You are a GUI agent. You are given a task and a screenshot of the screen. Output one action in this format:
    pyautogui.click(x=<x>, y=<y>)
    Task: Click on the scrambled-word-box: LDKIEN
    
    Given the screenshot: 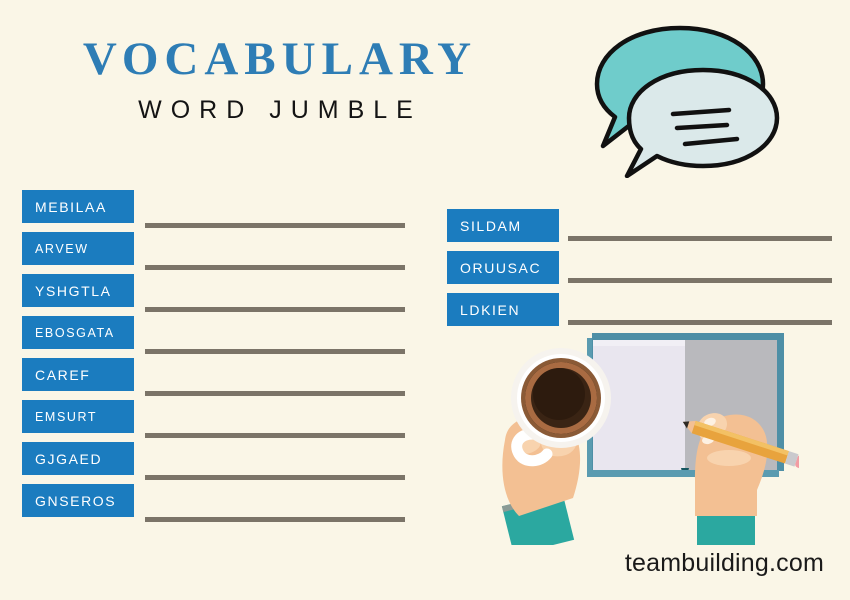 What is the action you would take?
    pyautogui.click(x=503, y=309)
    